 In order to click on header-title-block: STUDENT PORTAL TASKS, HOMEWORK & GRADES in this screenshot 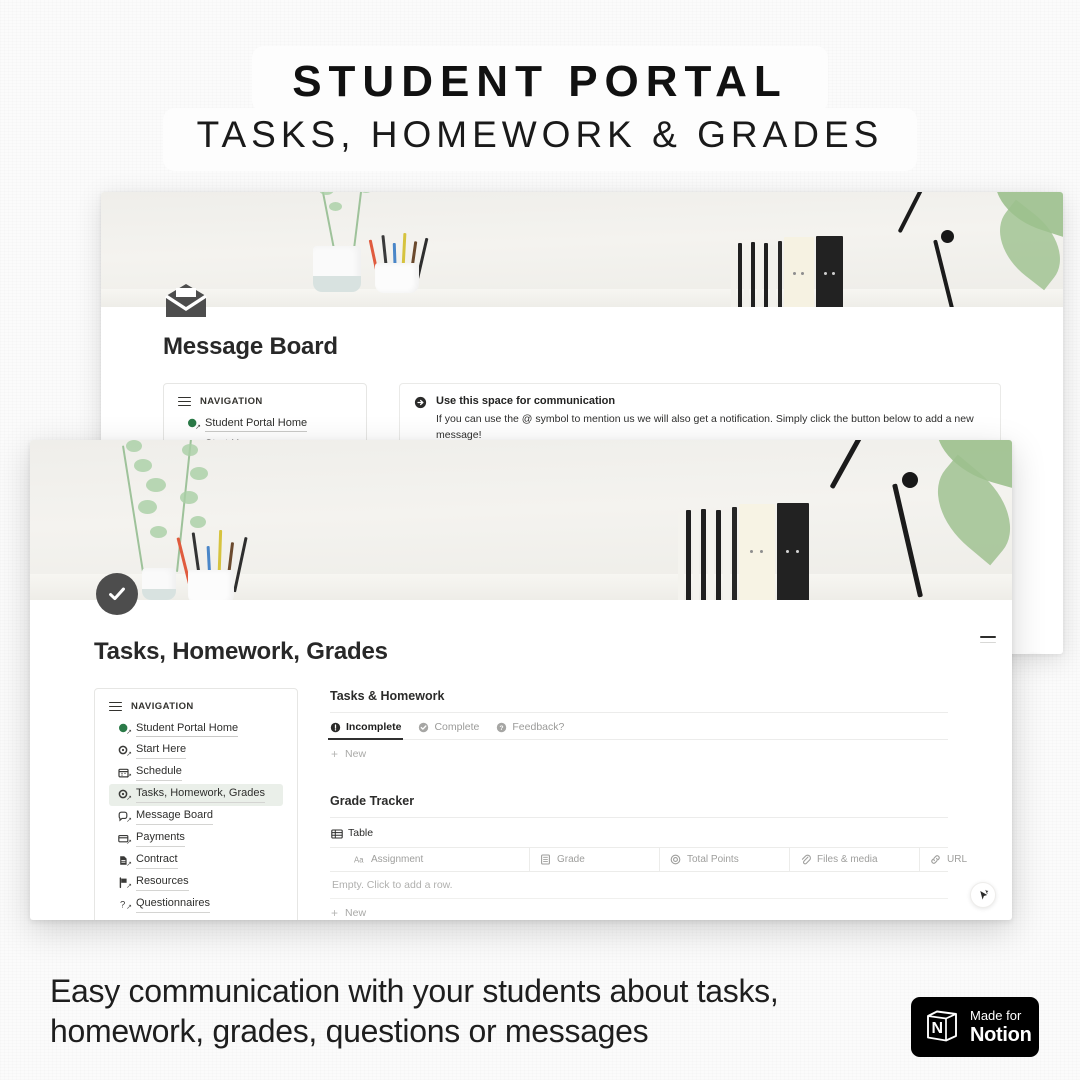, I will do `click(540, 108)`.